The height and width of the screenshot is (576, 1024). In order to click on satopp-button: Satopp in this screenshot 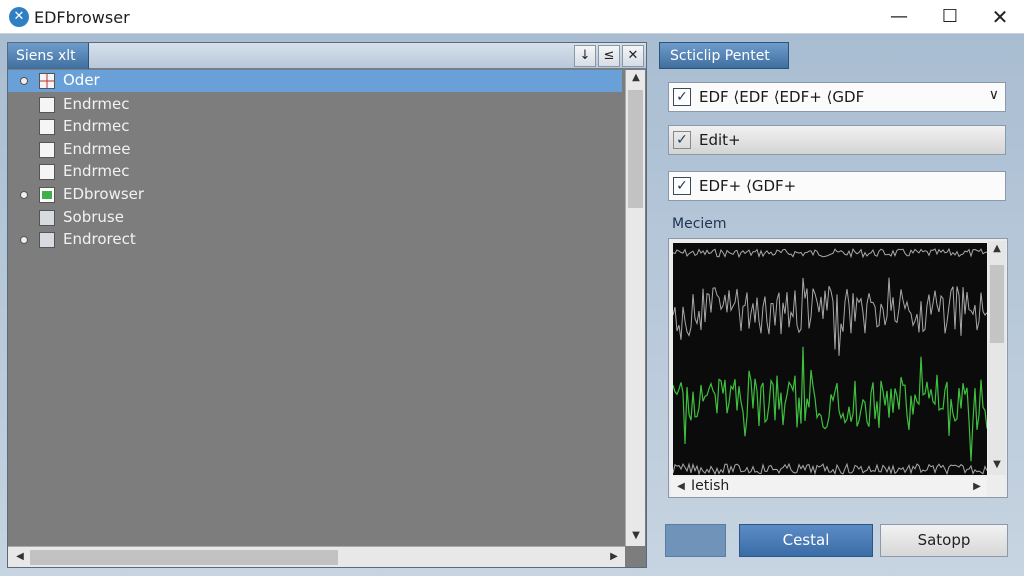, I will do `click(944, 540)`.